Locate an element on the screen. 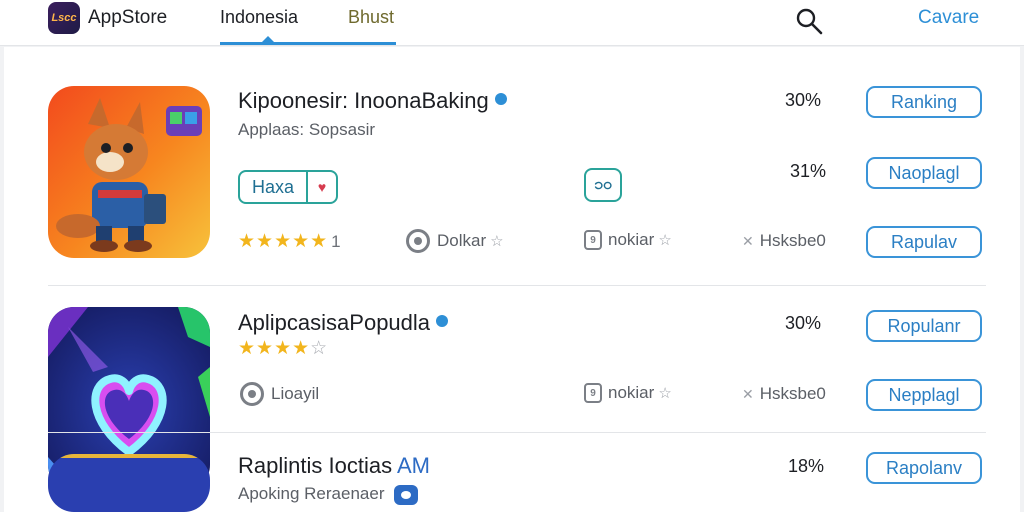 This screenshot has height=512, width=1024. top-bar: Lscc AppStore Indonesia Bhust Cavare is located at coordinates (512, 23).